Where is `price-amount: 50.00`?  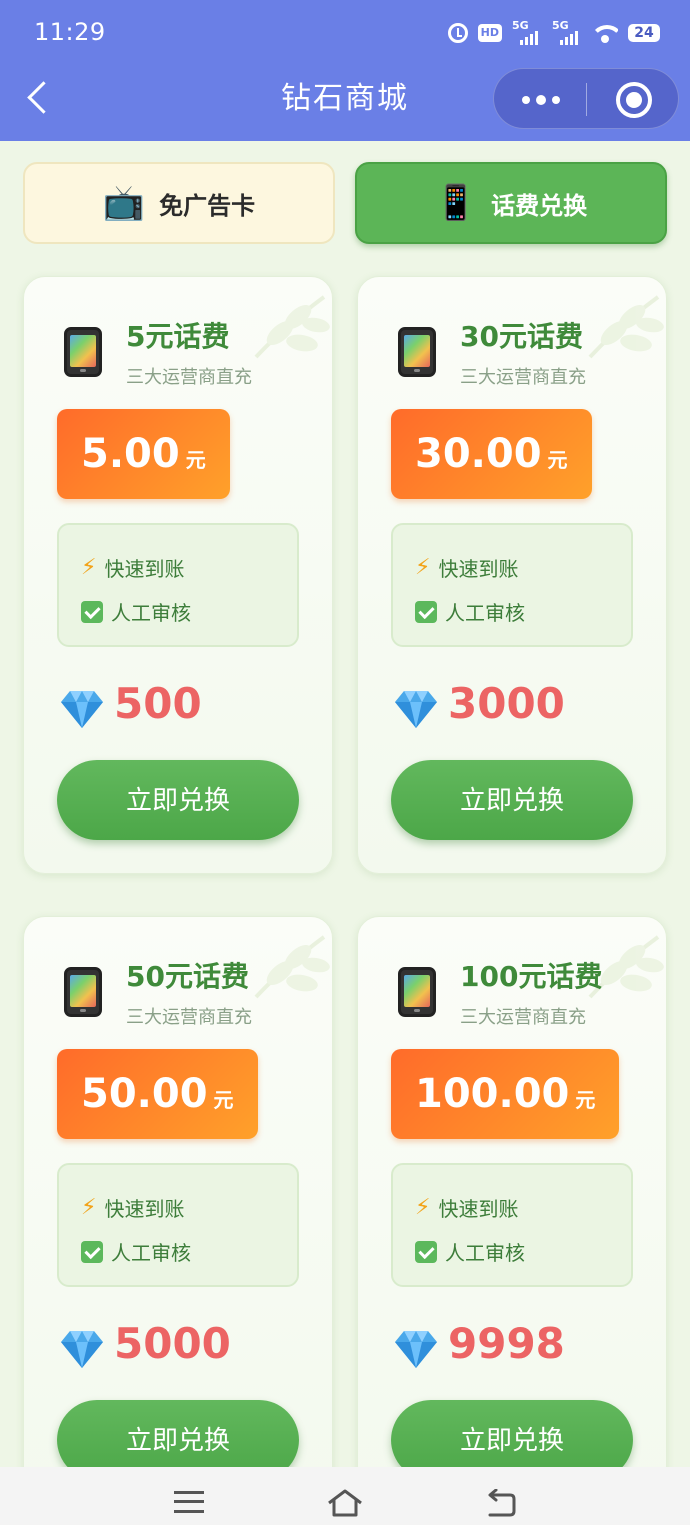 price-amount: 50.00 is located at coordinates (144, 1094).